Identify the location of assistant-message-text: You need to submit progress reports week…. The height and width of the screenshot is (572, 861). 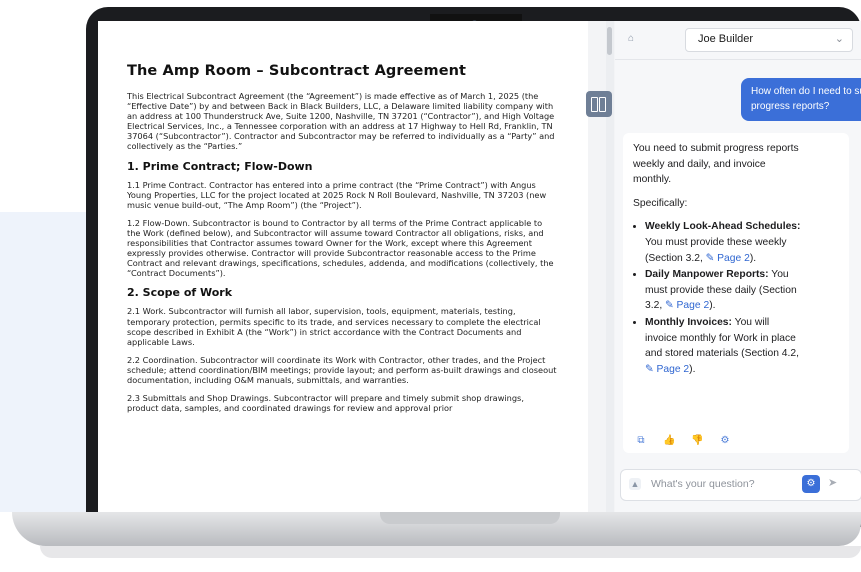
(718, 259).